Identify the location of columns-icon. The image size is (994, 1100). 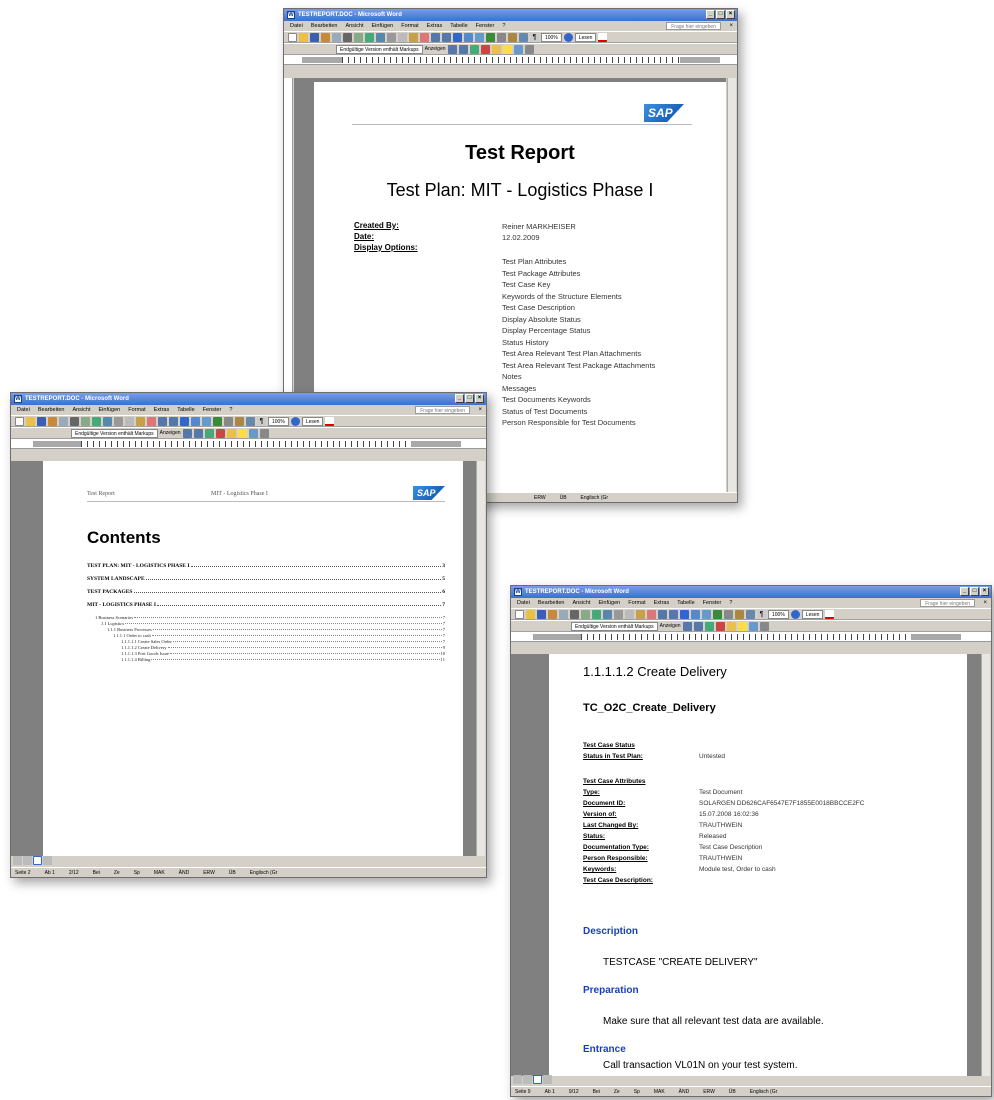
(728, 614).